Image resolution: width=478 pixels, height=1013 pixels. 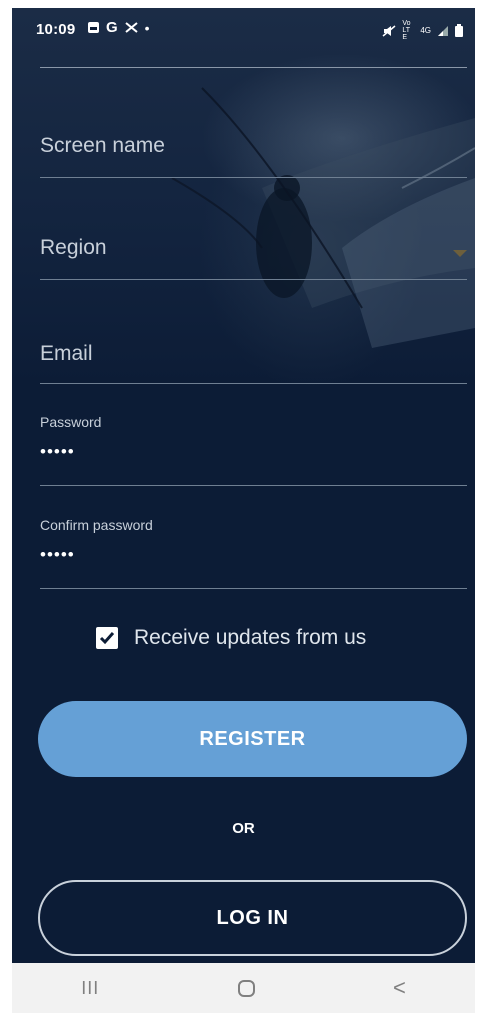 I want to click on status-left-icons: G •, so click(x=118, y=27).